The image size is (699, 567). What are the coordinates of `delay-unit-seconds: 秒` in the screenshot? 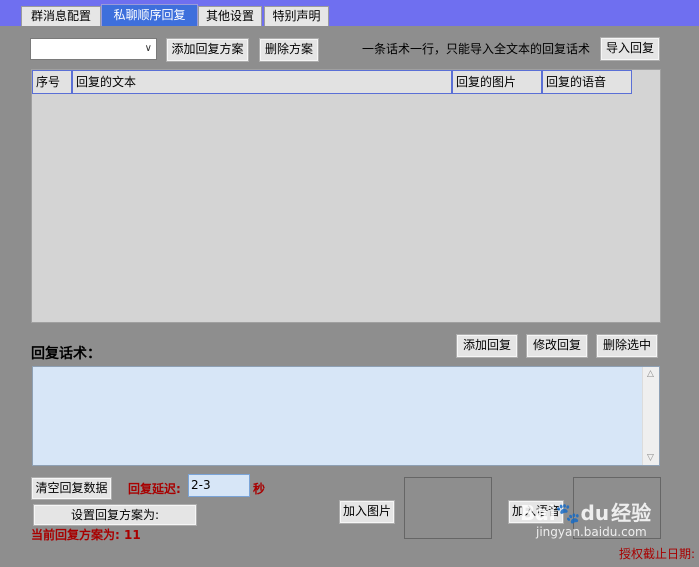 It's located at (259, 489).